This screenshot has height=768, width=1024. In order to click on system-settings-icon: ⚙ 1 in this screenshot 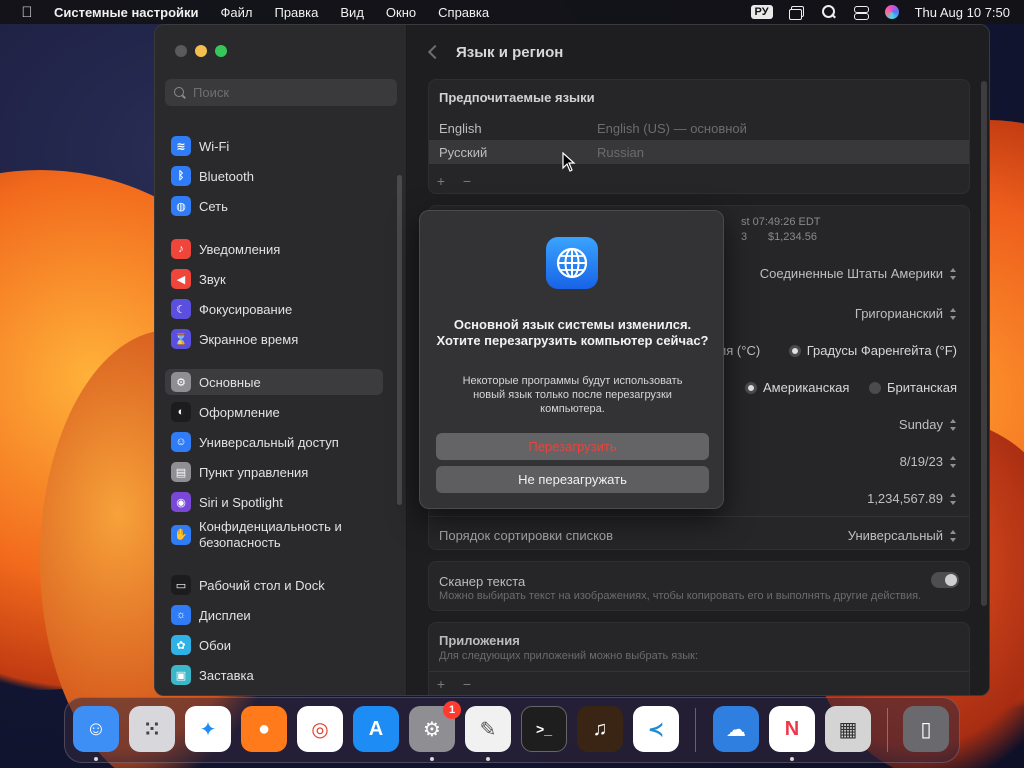, I will do `click(435, 726)`.